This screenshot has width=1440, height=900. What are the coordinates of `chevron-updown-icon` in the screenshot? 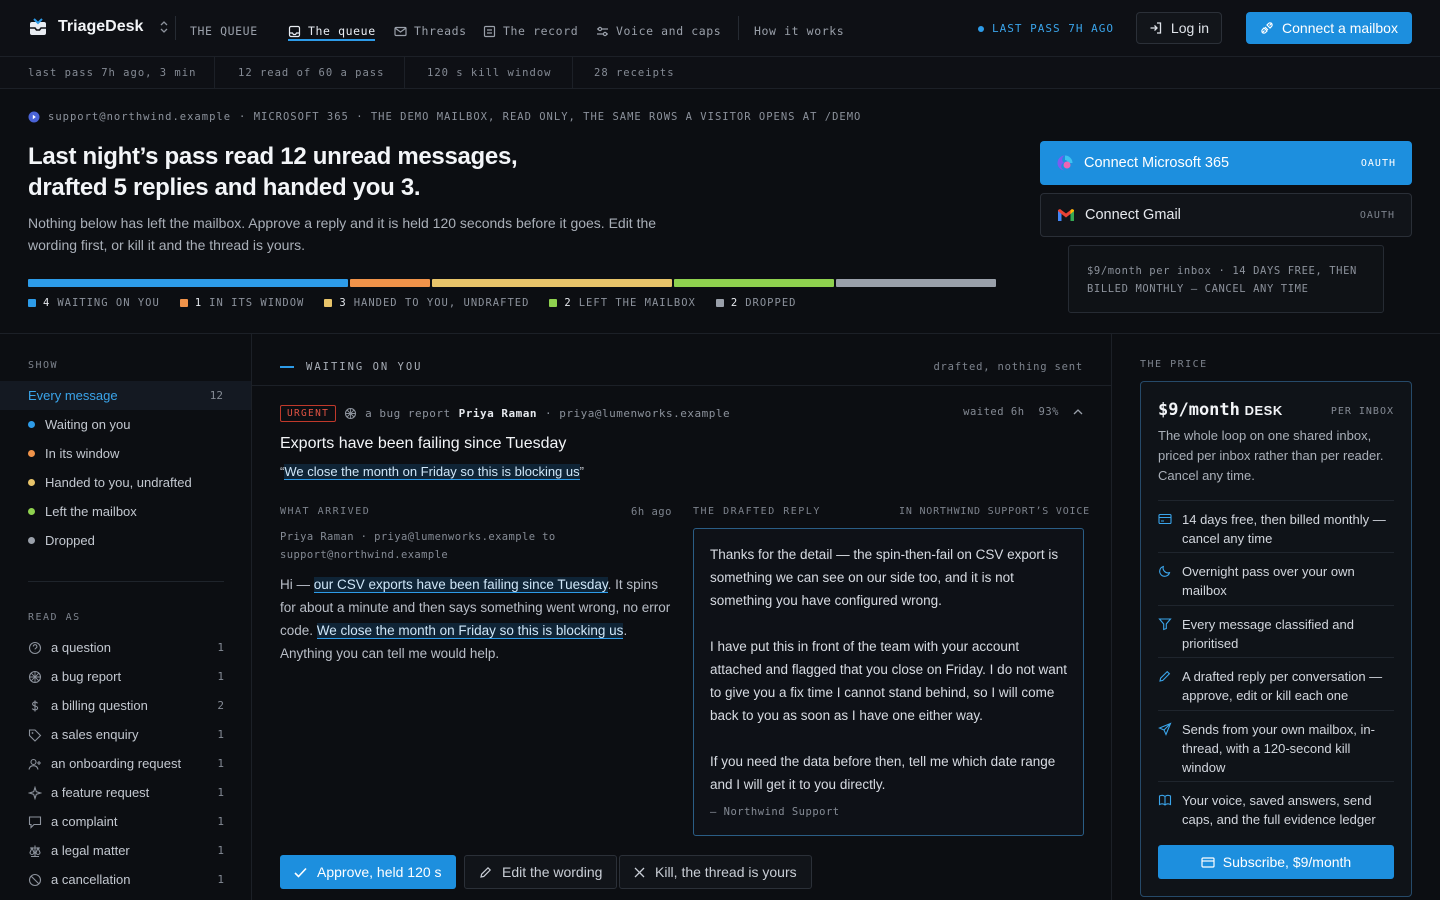 It's located at (164, 27).